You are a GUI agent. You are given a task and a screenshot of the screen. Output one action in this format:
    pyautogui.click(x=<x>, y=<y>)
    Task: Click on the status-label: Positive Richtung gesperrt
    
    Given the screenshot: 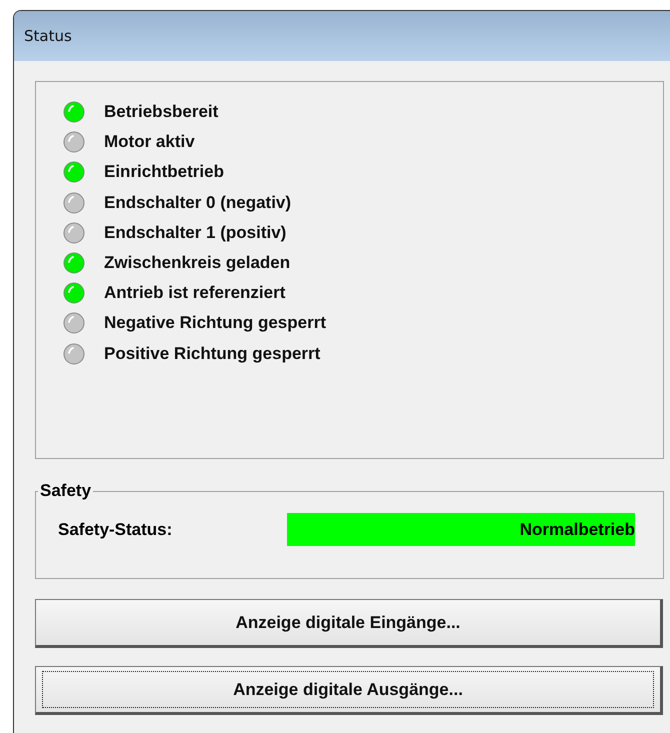 What is the action you would take?
    pyautogui.click(x=212, y=354)
    